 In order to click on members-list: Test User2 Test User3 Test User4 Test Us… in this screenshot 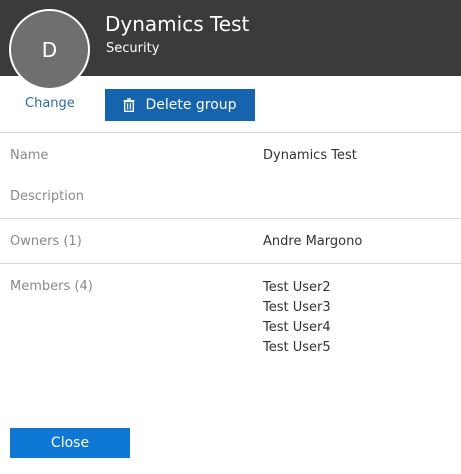, I will do `click(297, 318)`.